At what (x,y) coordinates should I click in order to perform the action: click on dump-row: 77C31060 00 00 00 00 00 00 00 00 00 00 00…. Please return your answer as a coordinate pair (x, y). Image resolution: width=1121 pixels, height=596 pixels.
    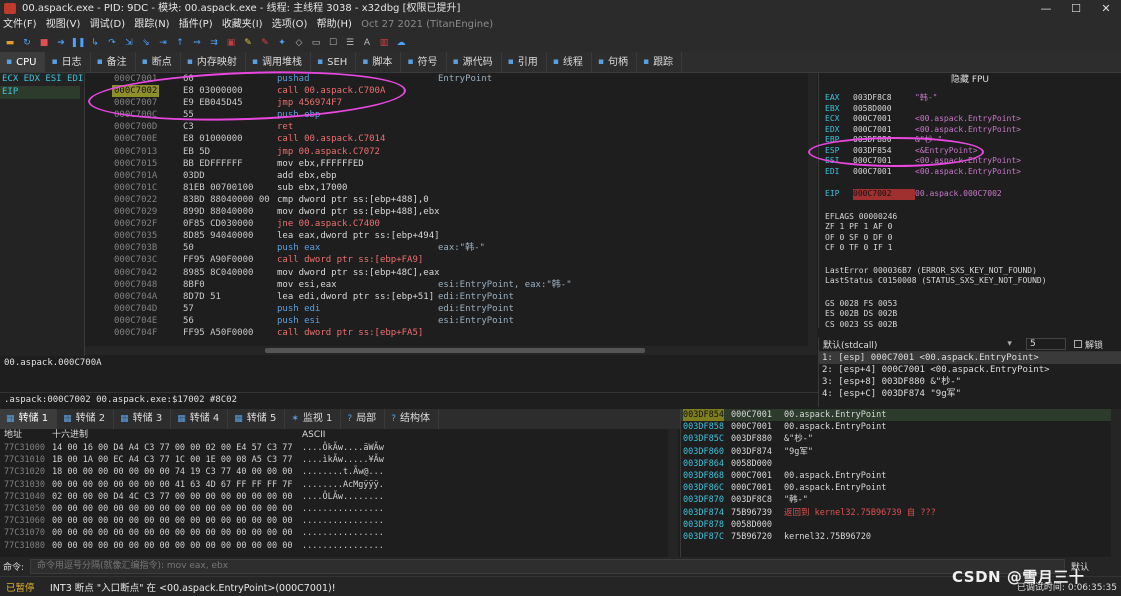
    Looking at the image, I should click on (340, 521).